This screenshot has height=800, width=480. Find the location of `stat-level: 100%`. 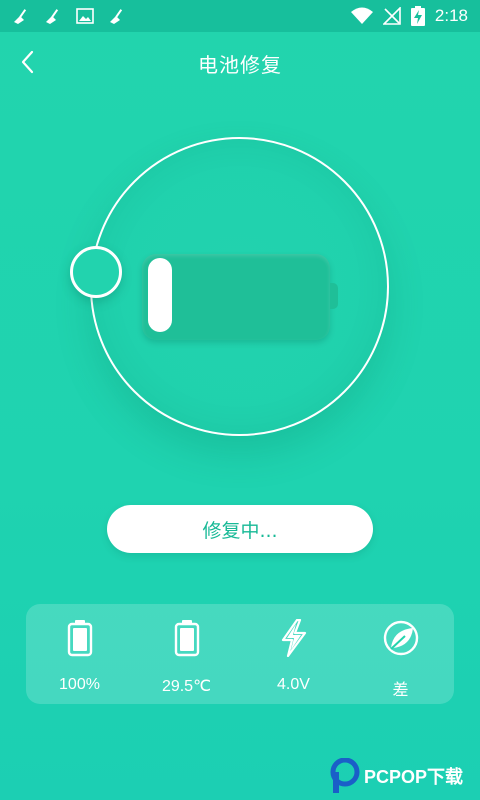

stat-level: 100% is located at coordinates (79, 654).